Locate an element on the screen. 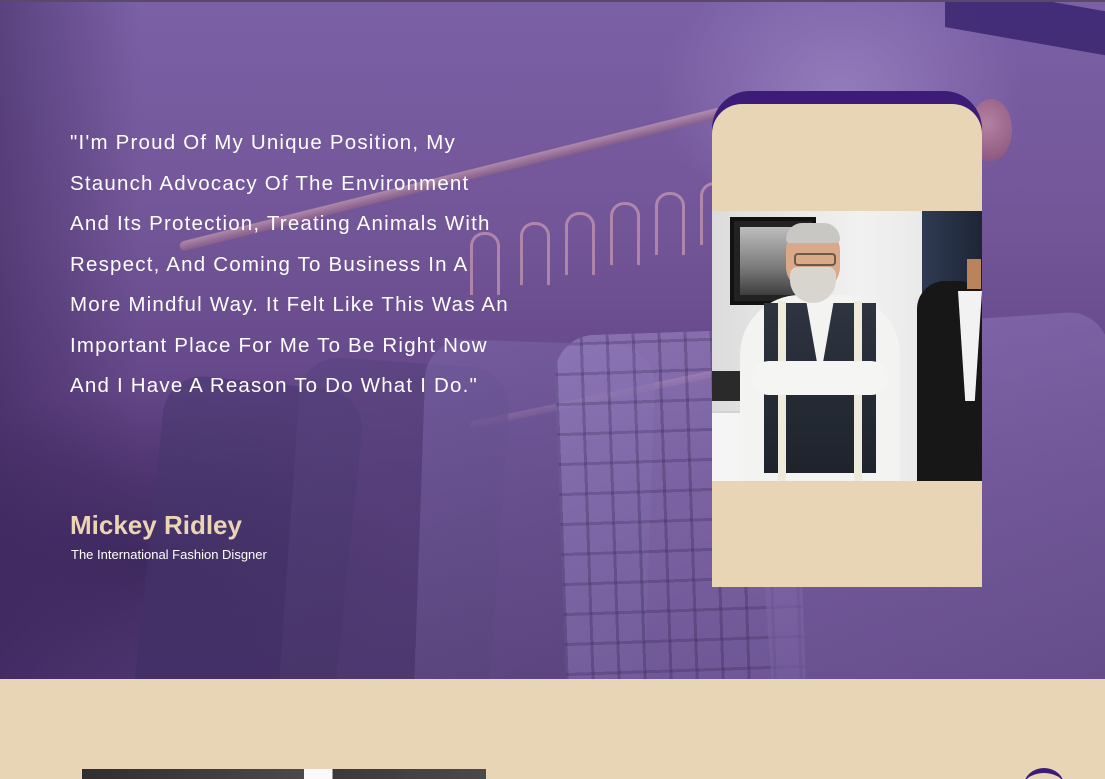 Image resolution: width=1105 pixels, height=779 pixels. mannequin-neck is located at coordinates (974, 274).